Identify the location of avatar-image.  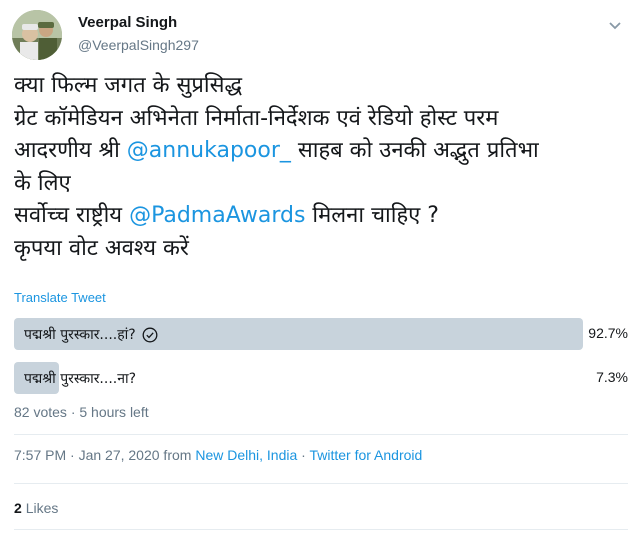
(37, 35).